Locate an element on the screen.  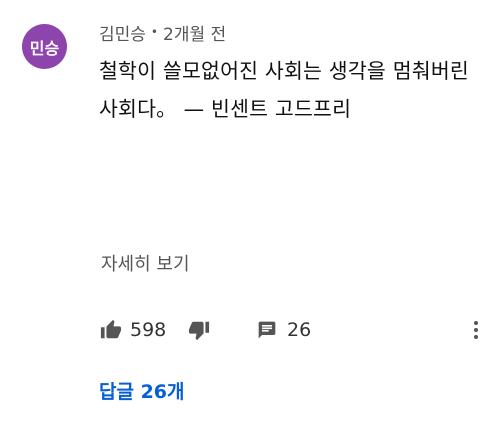
like-button: 598 is located at coordinates (133, 330).